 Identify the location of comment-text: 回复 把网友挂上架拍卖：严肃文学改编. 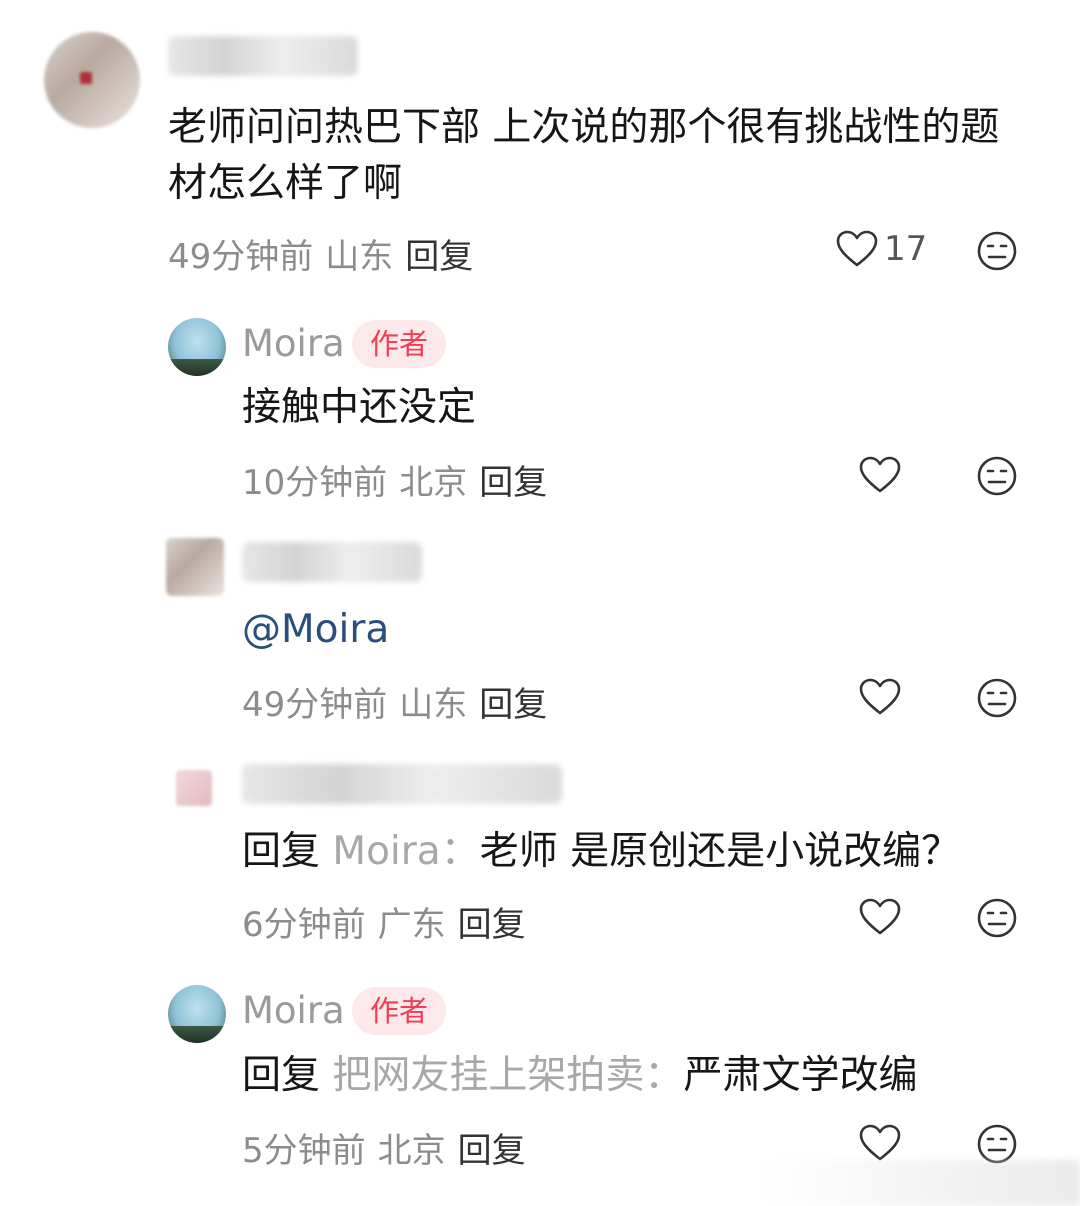
(642, 1076).